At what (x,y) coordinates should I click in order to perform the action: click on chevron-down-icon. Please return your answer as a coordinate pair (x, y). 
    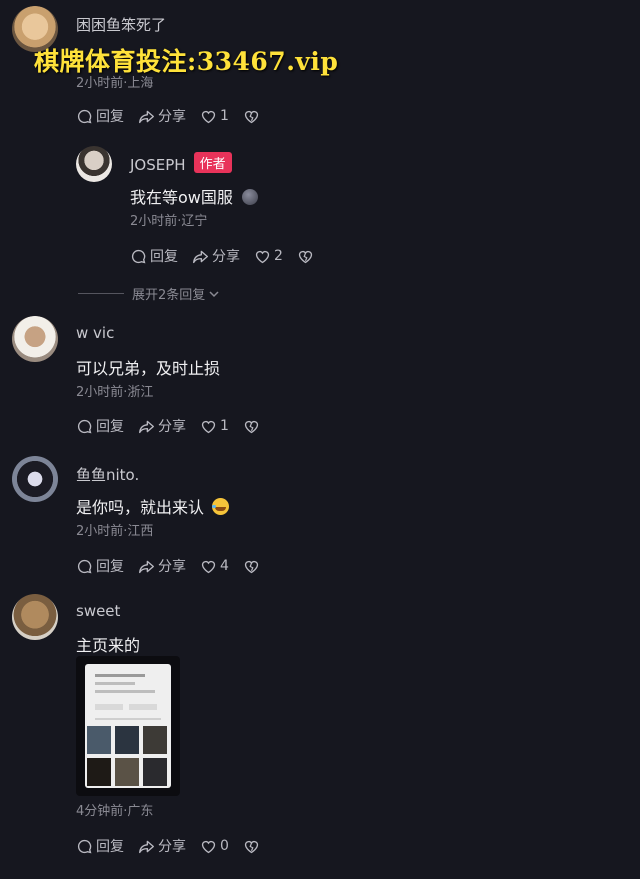
    Looking at the image, I should click on (214, 293).